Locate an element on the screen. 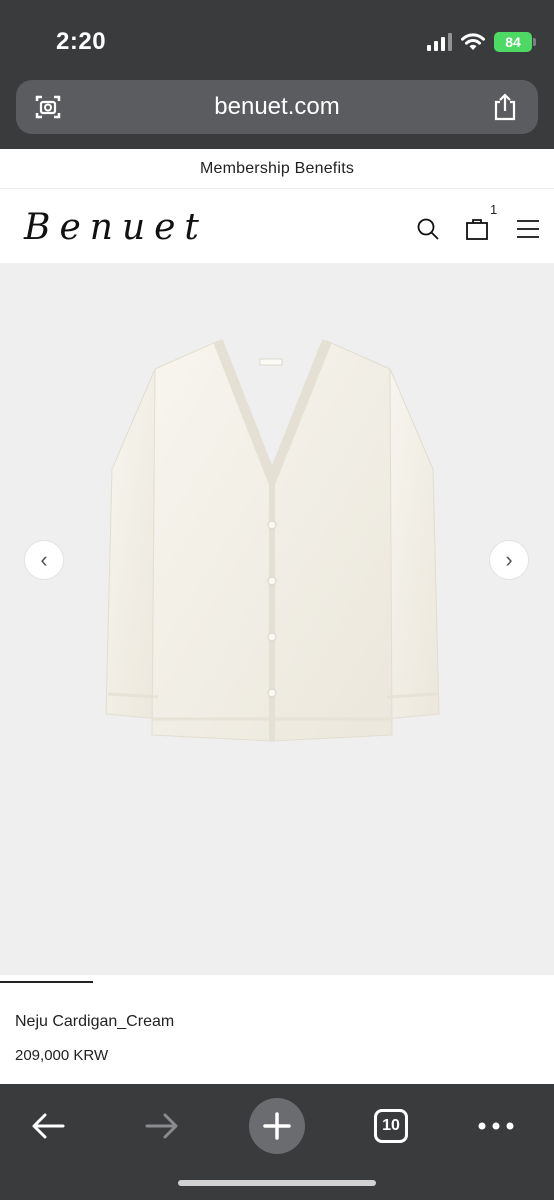 This screenshot has width=554, height=1200. wifi-icon is located at coordinates (473, 41).